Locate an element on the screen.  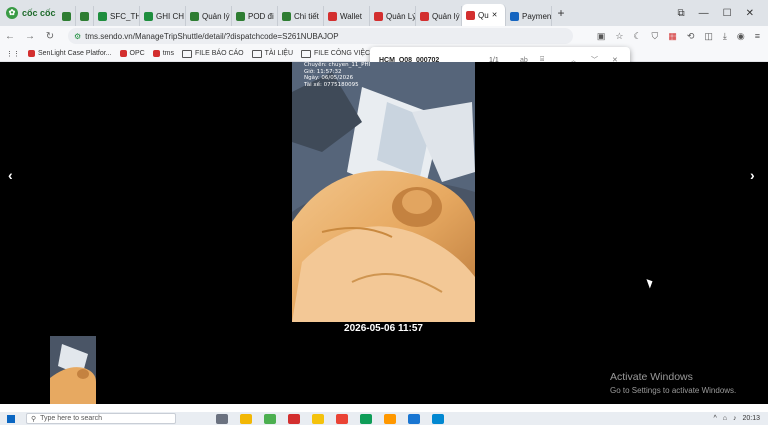
browser-tab: Qu ✕ is located at coordinates (484, 15).